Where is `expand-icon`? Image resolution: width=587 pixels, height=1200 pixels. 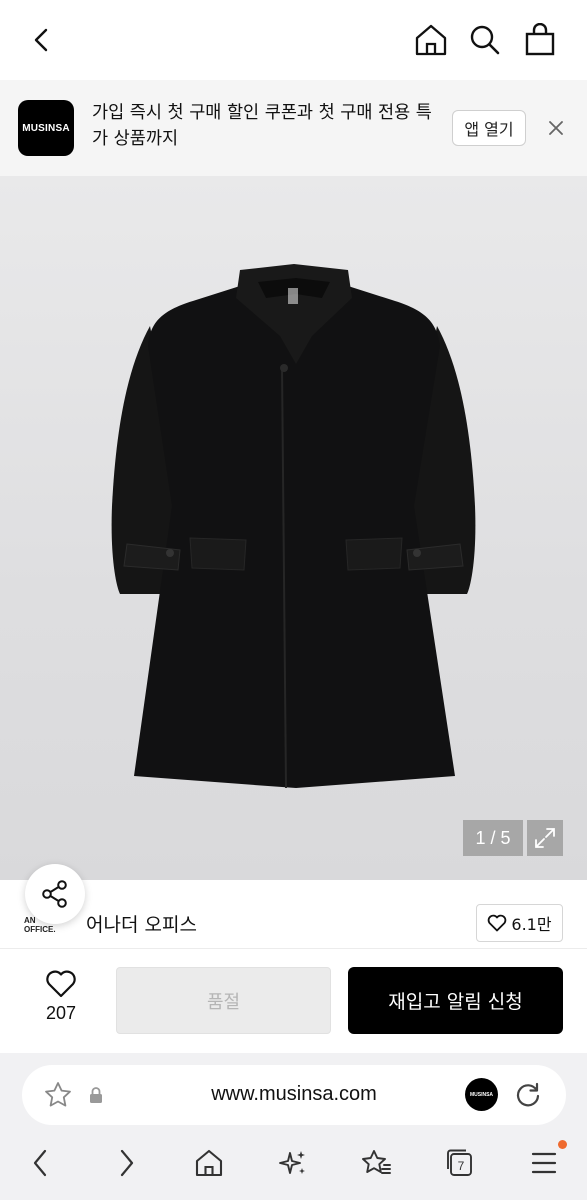 expand-icon is located at coordinates (545, 838).